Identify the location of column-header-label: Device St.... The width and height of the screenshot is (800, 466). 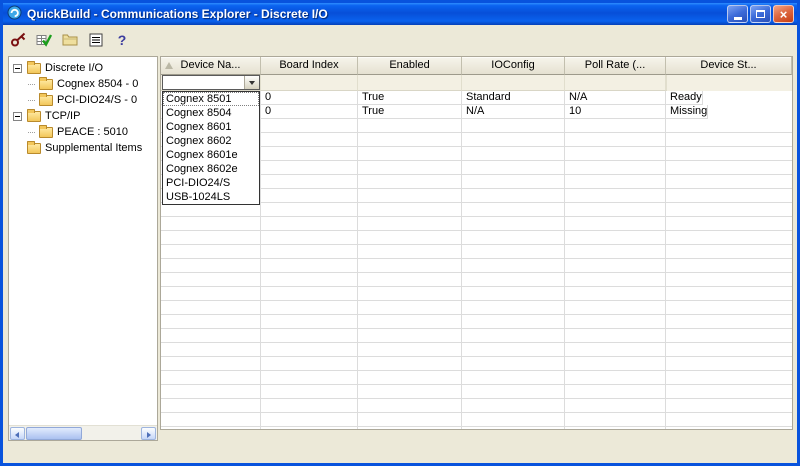
(728, 65).